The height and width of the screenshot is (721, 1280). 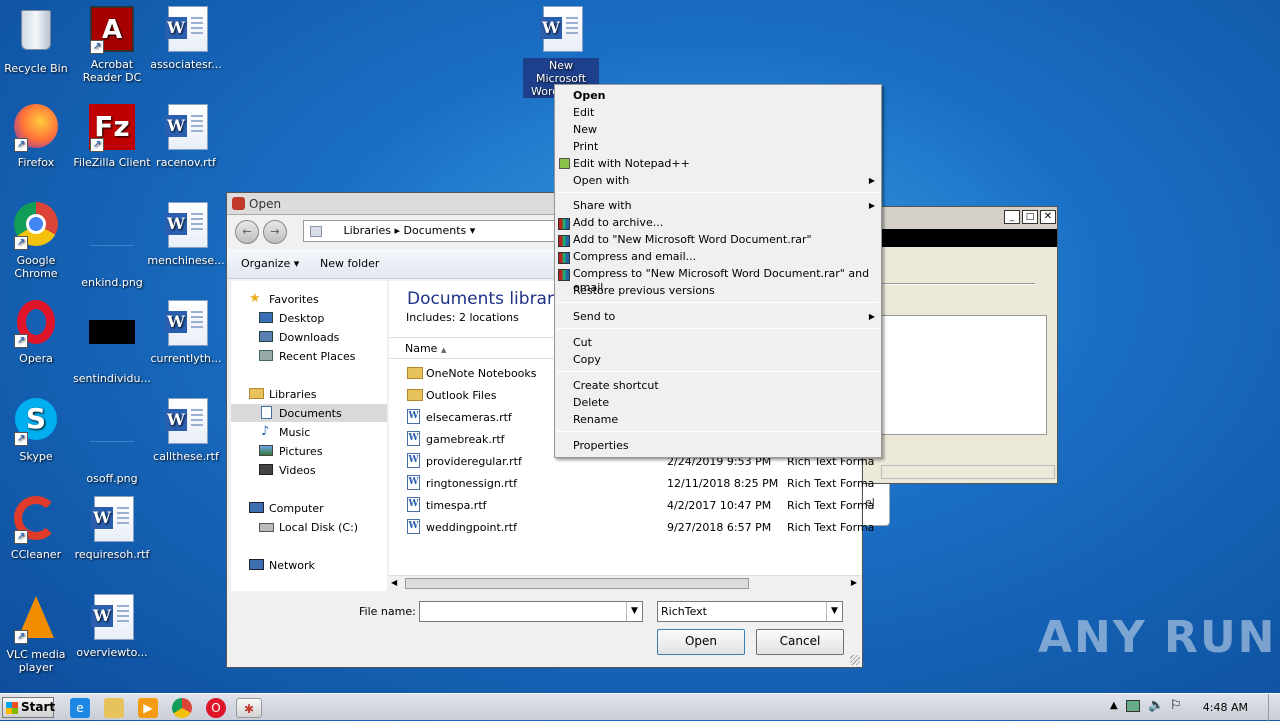 I want to click on nav-desktop: Desktop, so click(x=291, y=318).